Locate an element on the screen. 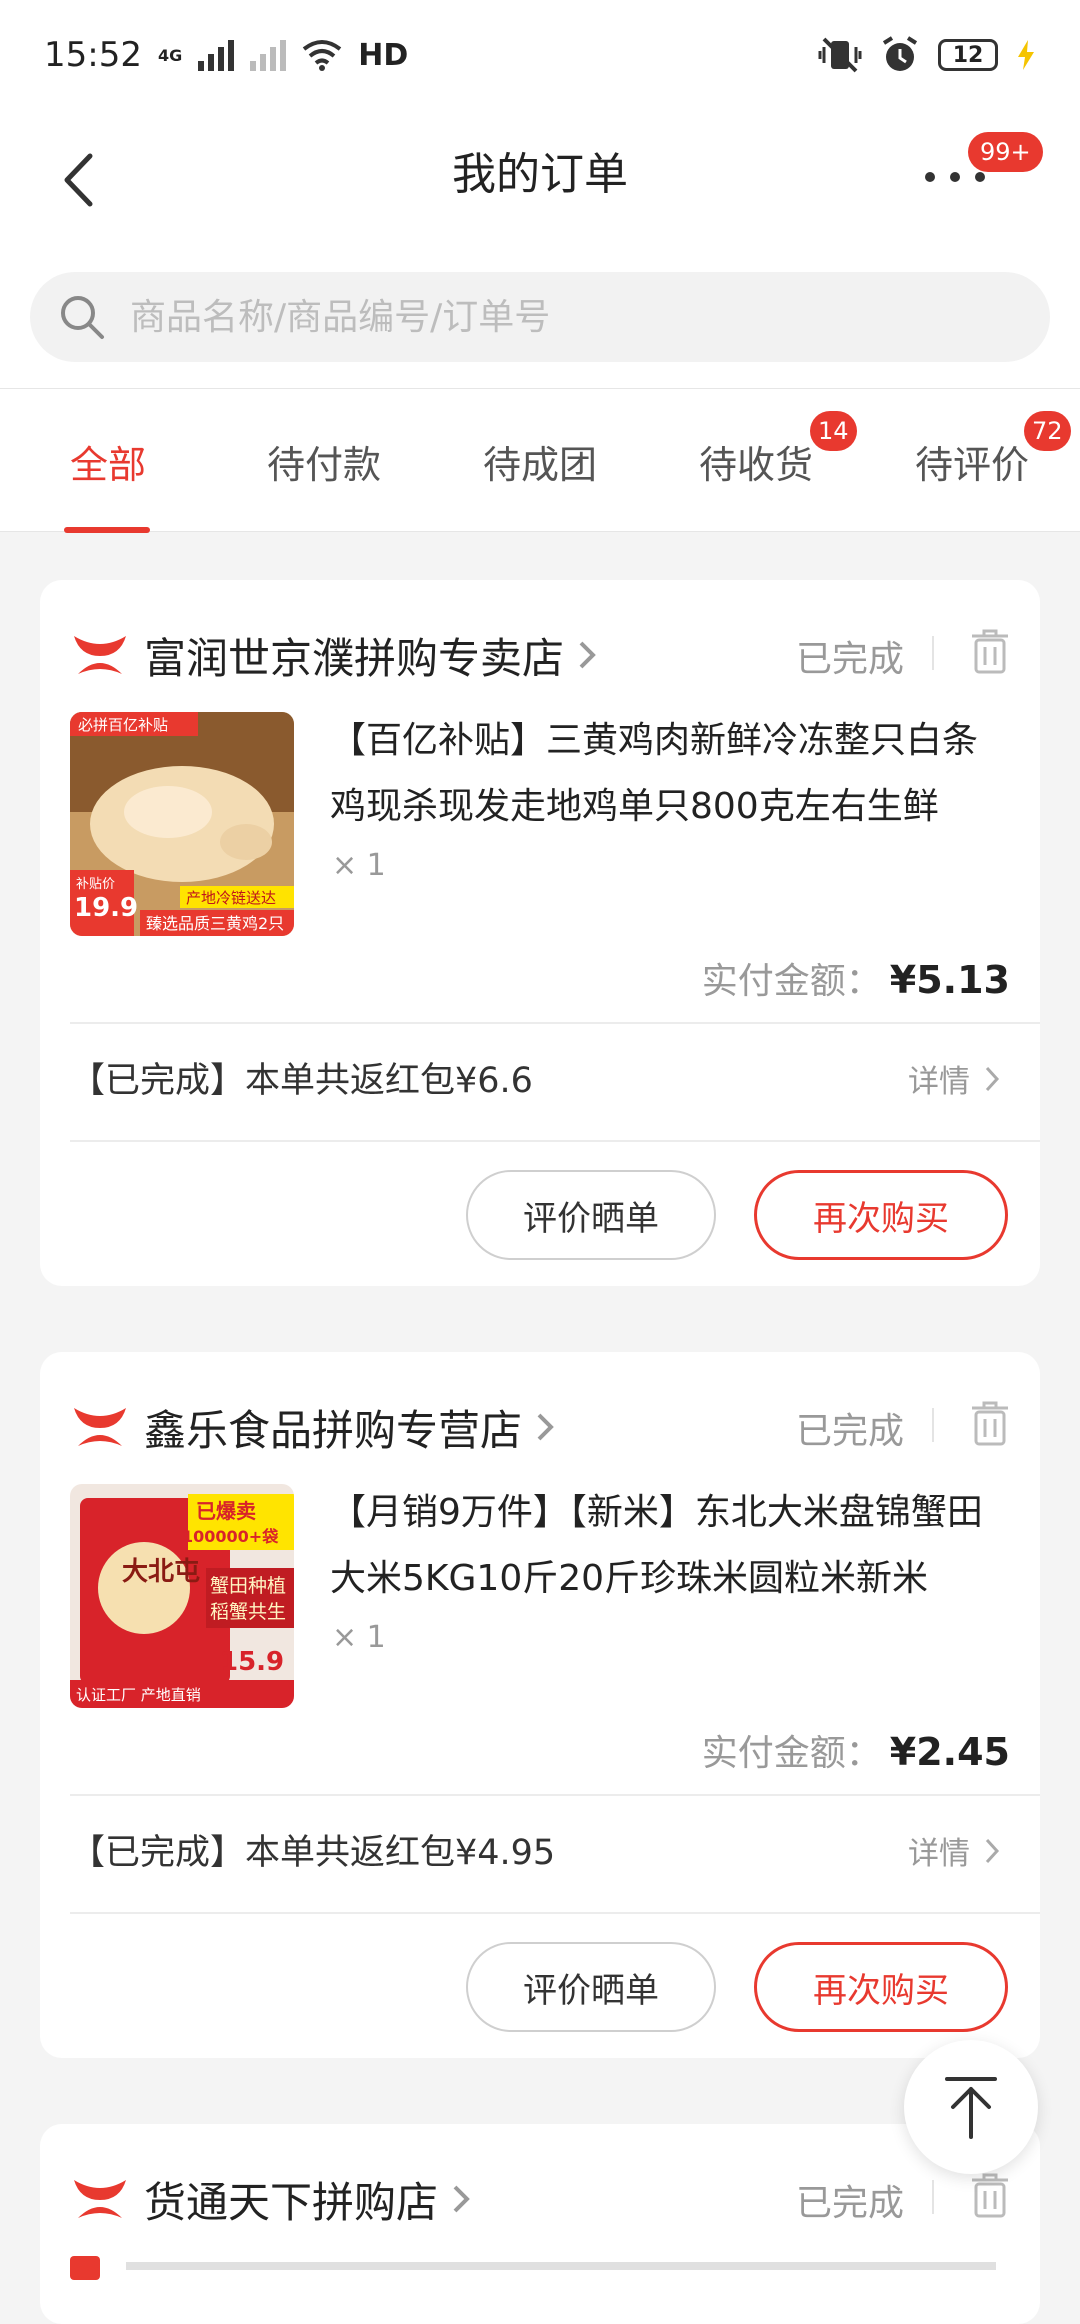  image-brand: 大北屯 is located at coordinates (161, 1572).